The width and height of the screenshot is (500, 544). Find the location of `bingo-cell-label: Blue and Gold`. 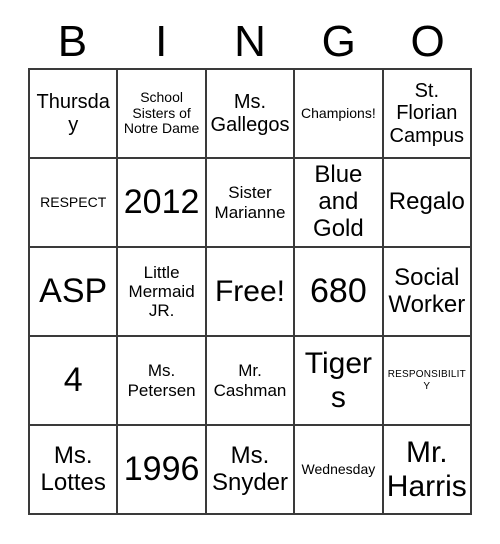

bingo-cell-label: Blue and Gold is located at coordinates (338, 201).